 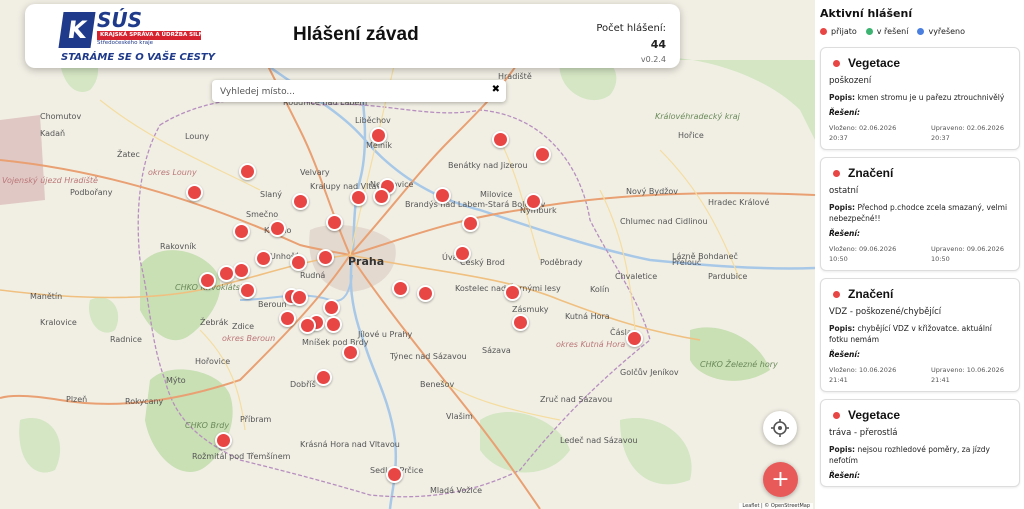 I want to click on logo-stripe: KRAJSKÁ SPRÁVA A ÚDRŽBA SILNIC, so click(x=149, y=35).